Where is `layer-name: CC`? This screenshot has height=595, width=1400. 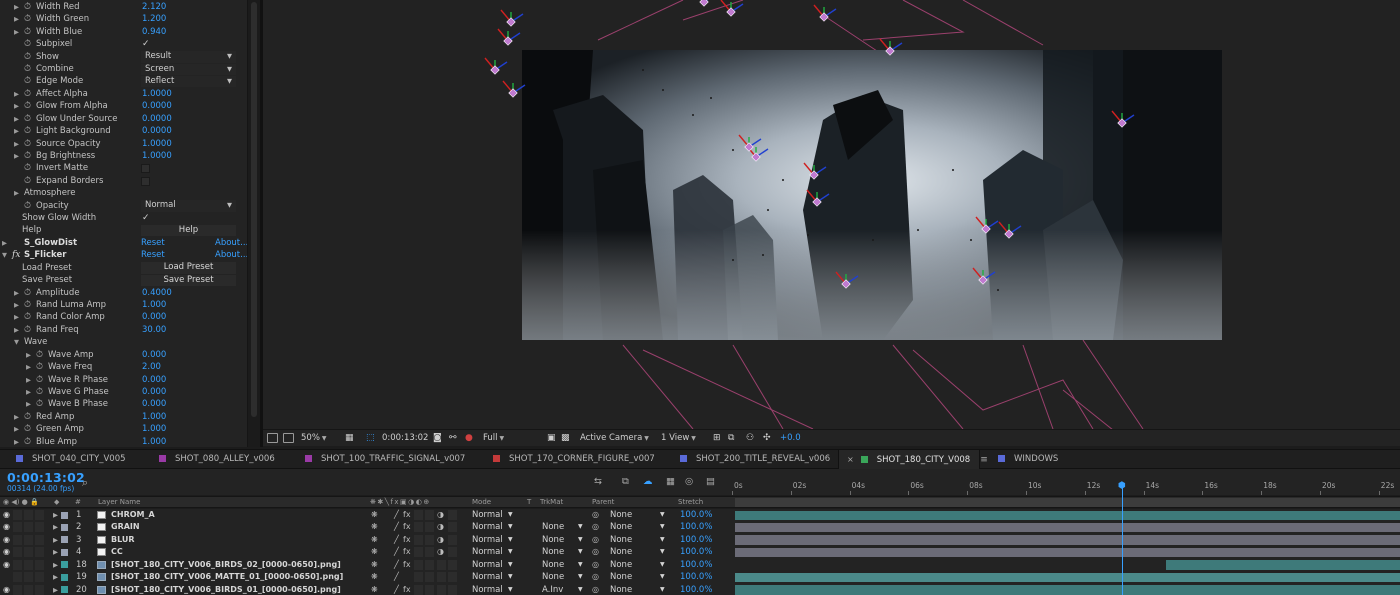
layer-name: CC is located at coordinates (117, 552).